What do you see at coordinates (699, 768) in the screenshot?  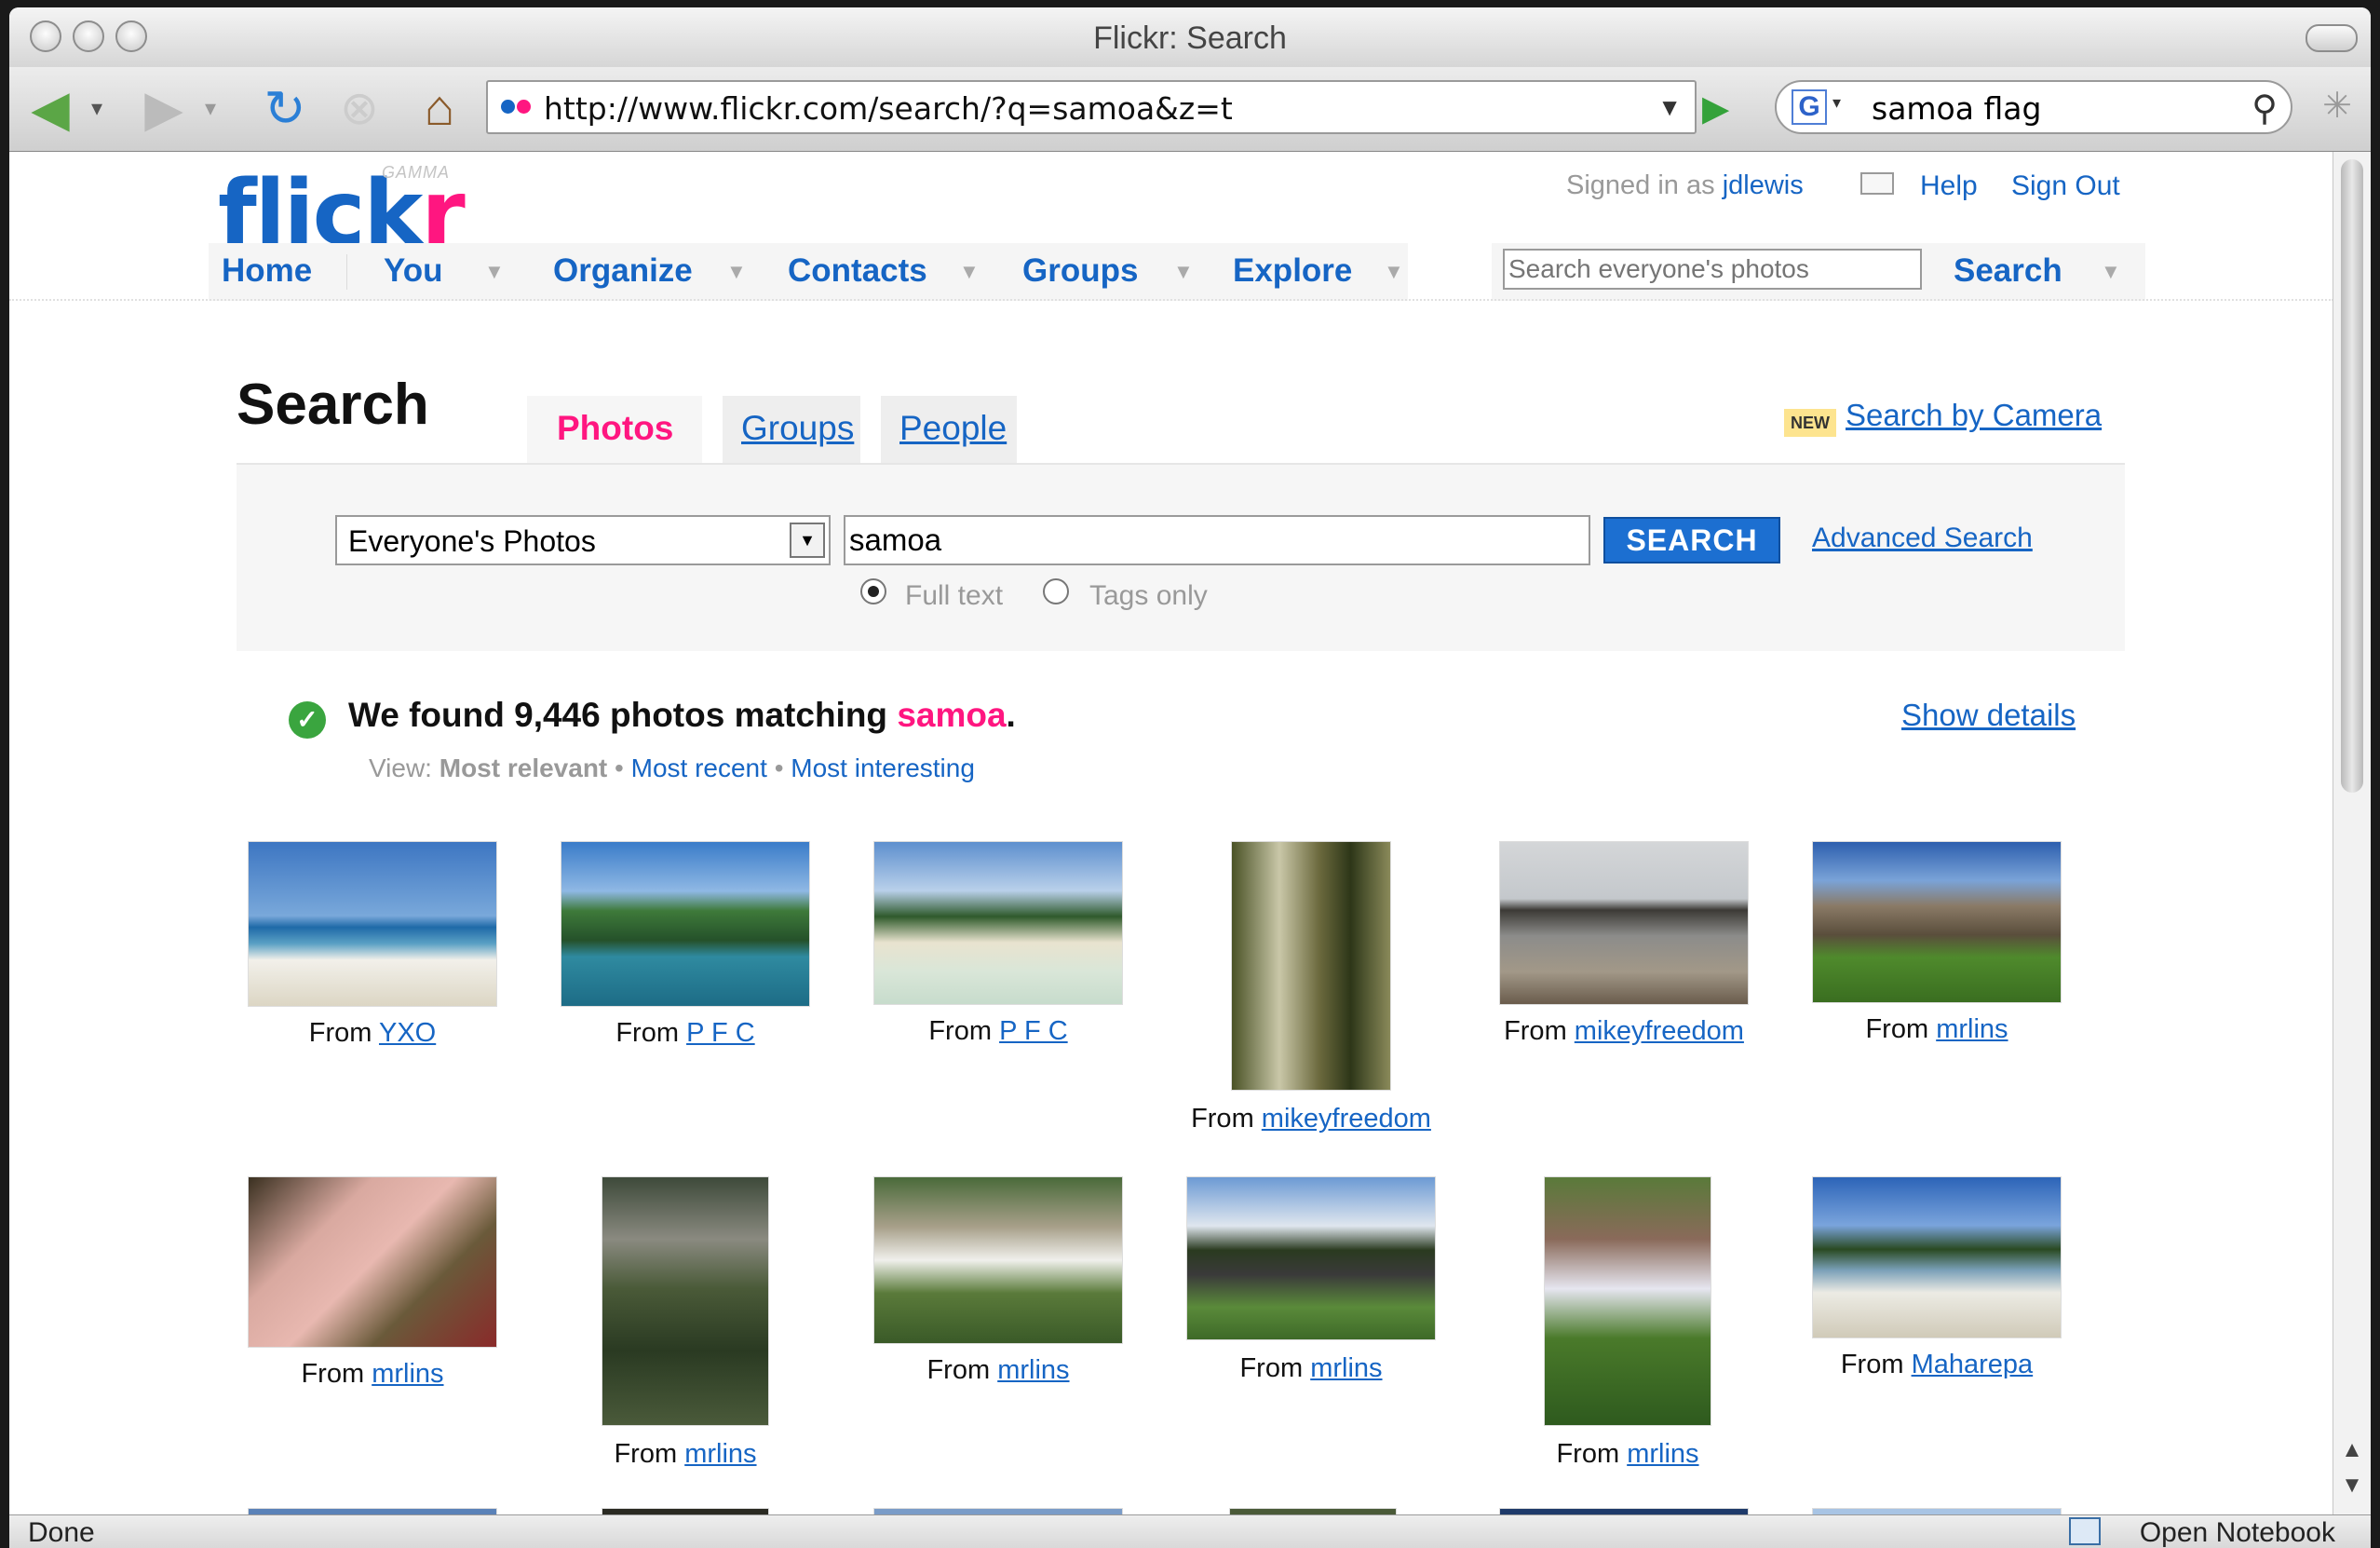 I see `view-most-recent-link: Most recent` at bounding box center [699, 768].